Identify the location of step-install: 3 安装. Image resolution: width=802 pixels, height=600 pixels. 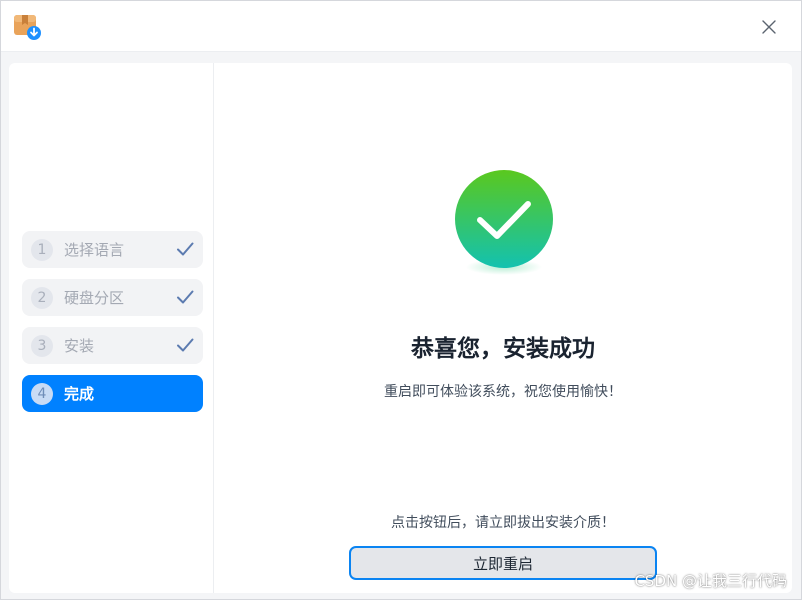
(112, 345).